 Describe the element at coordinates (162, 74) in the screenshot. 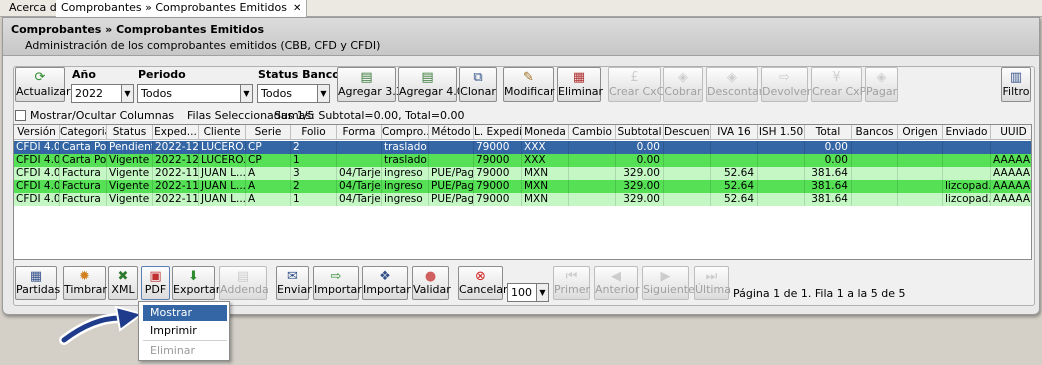

I see `periodo-label: Periodo` at that location.